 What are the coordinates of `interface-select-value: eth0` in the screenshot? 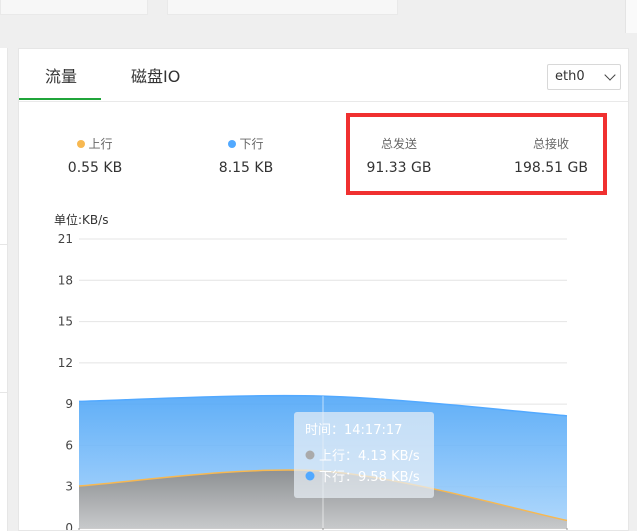 It's located at (570, 76).